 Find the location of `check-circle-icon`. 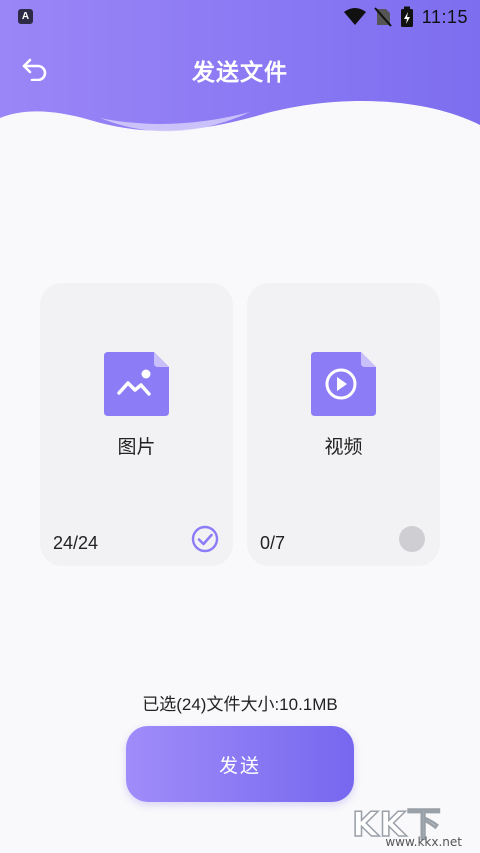

check-circle-icon is located at coordinates (205, 539).